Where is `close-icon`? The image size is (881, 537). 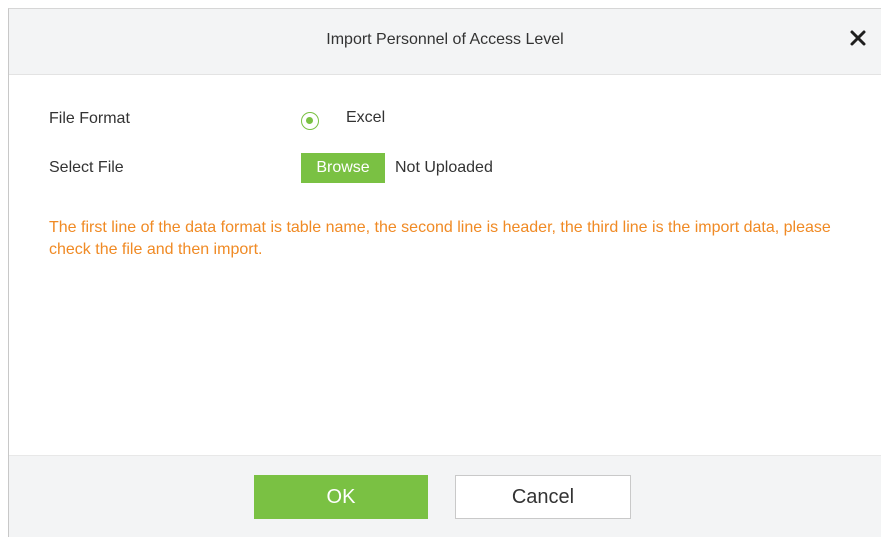 close-icon is located at coordinates (858, 38).